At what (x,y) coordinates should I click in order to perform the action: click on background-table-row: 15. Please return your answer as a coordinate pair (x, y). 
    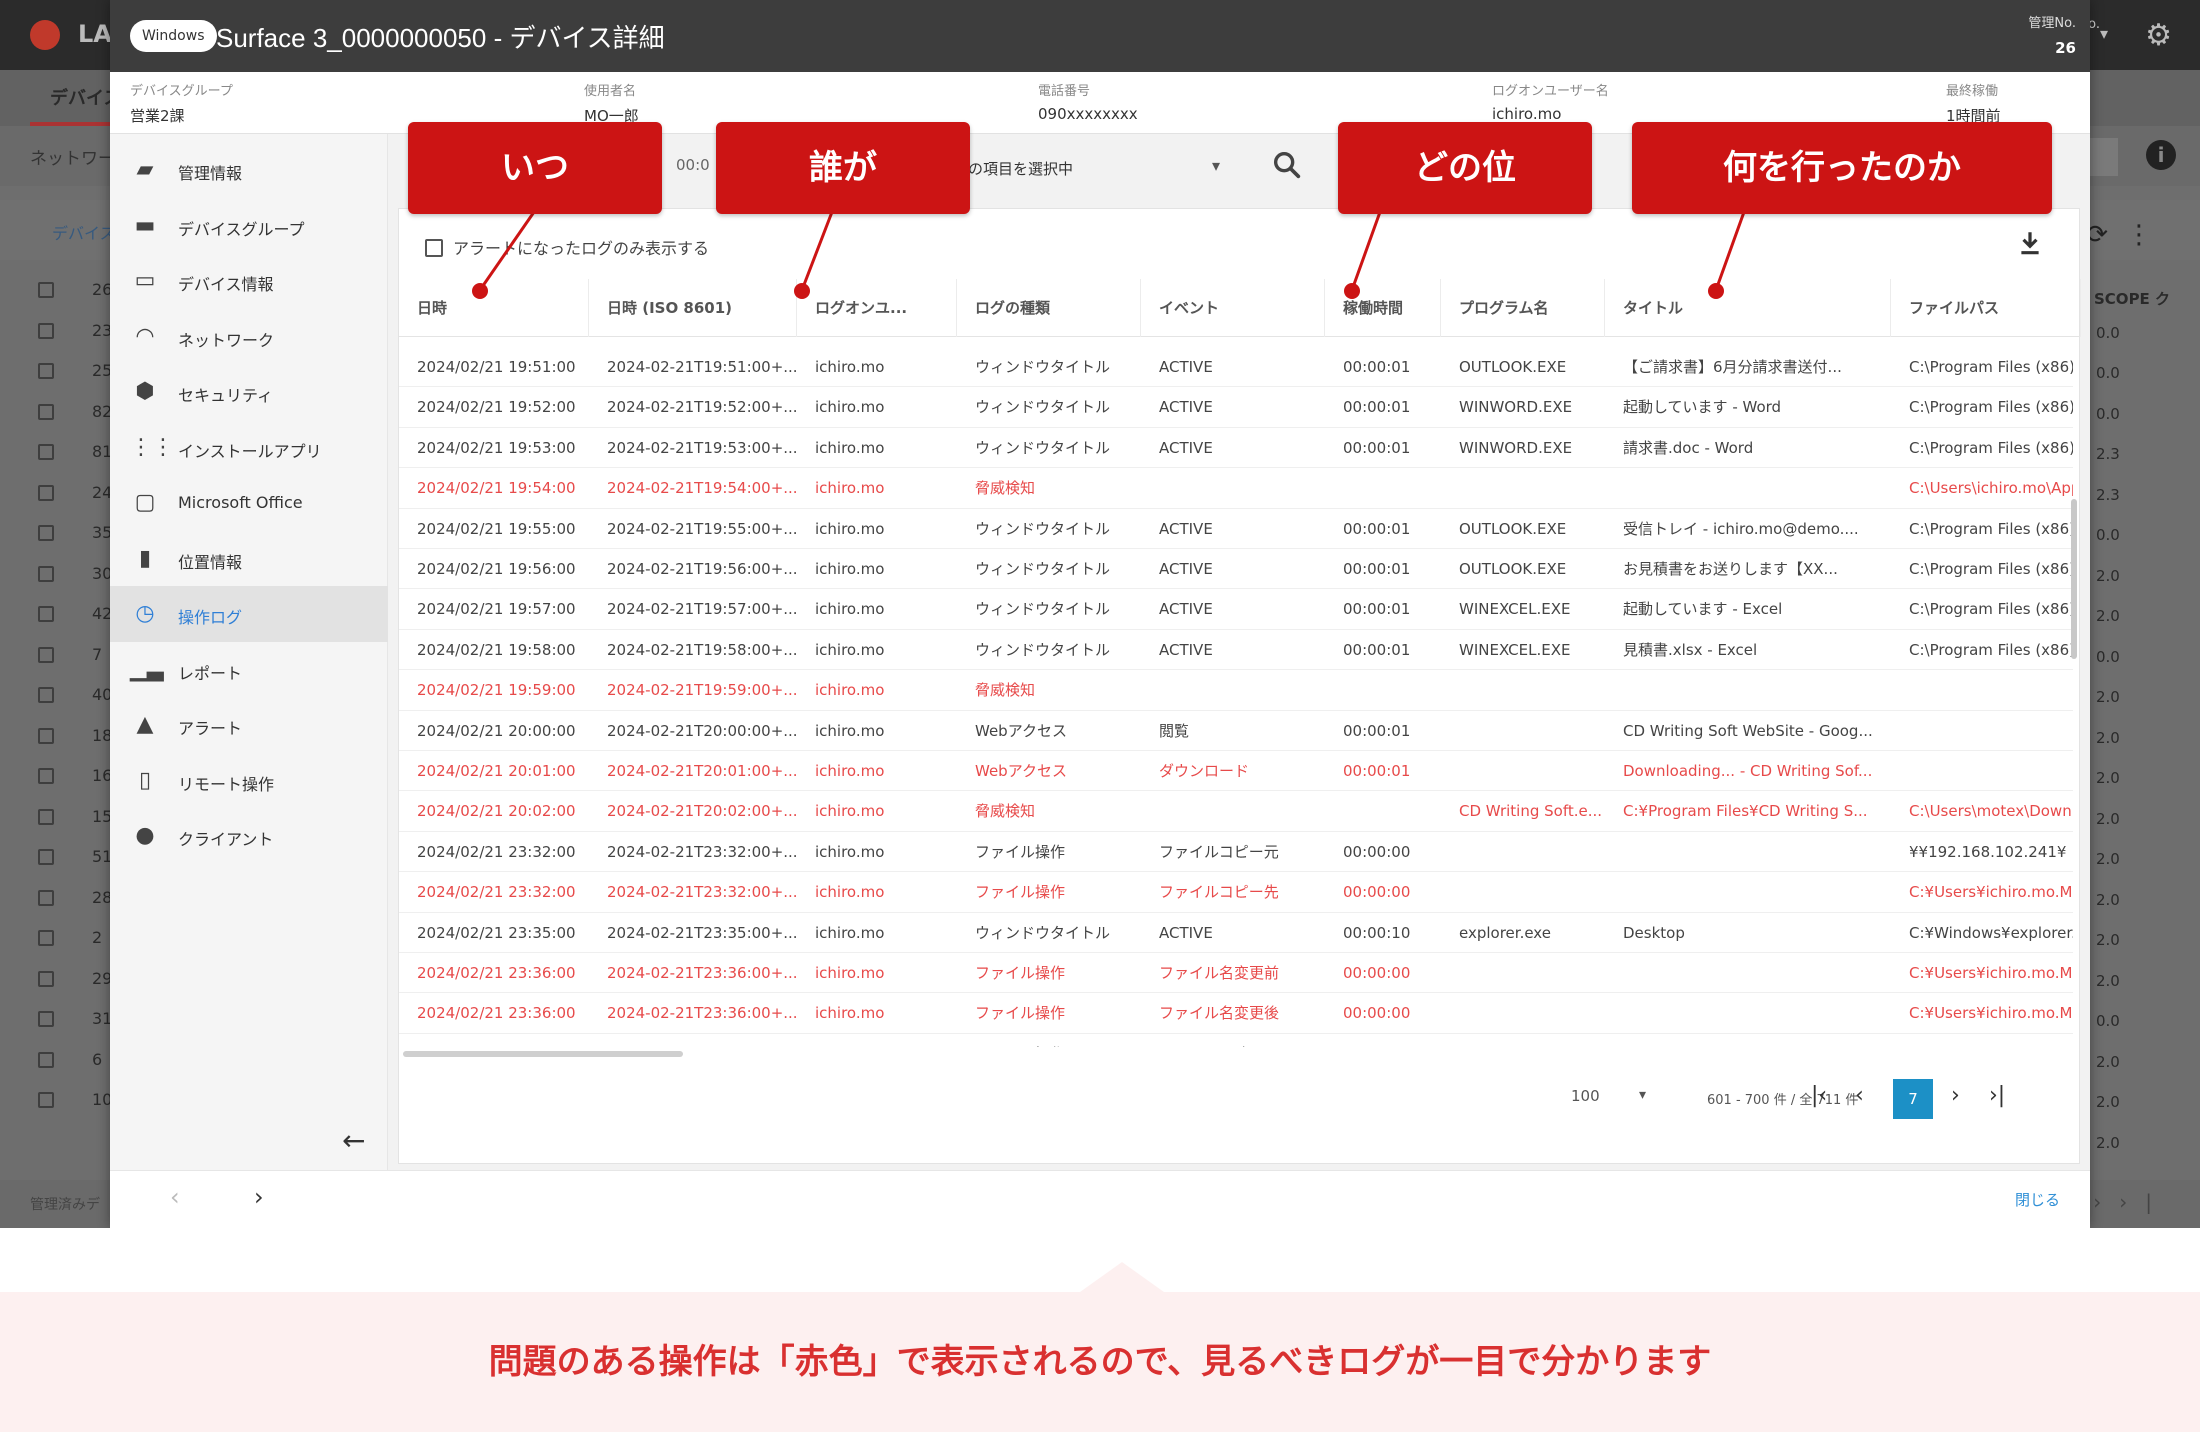
    Looking at the image, I should click on (56, 817).